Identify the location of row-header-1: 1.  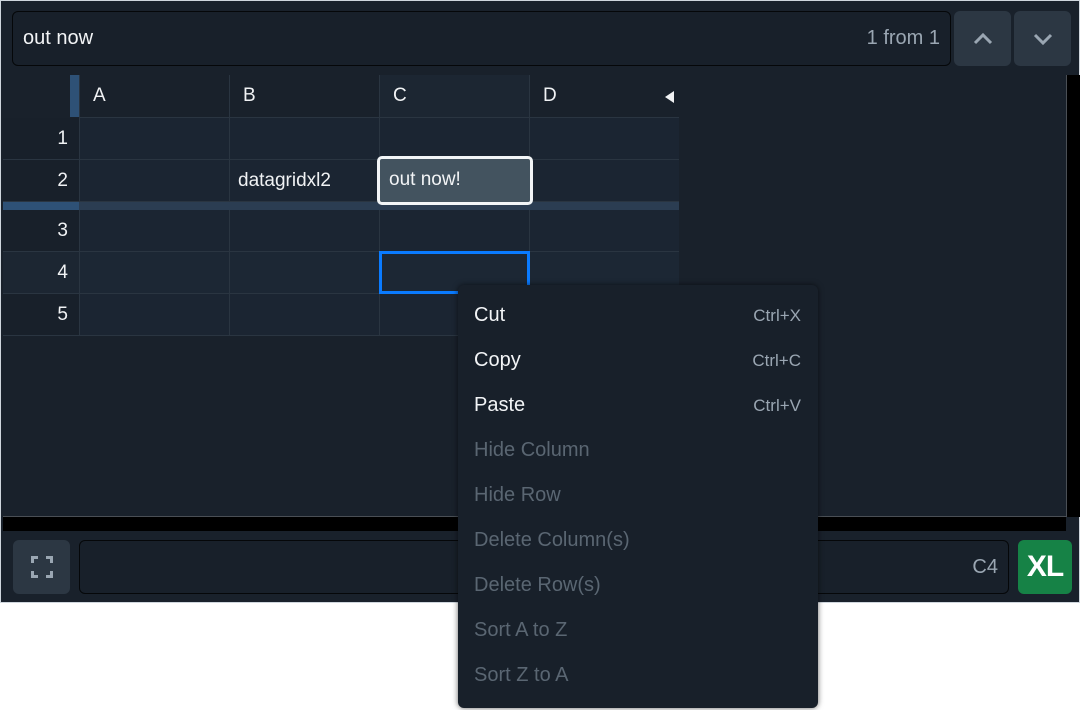
(41, 139).